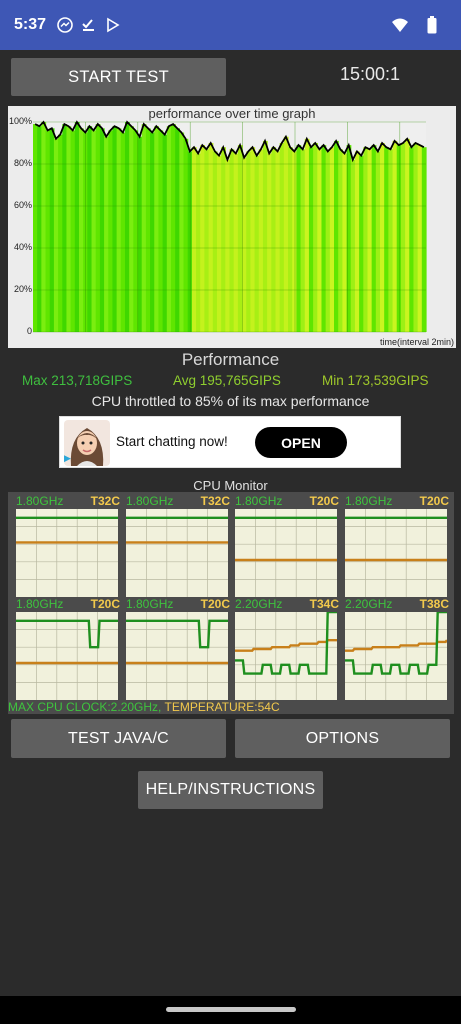 Image resolution: width=461 pixels, height=1024 pixels. What do you see at coordinates (370, 74) in the screenshot?
I see `test-timer: 15:00:1` at bounding box center [370, 74].